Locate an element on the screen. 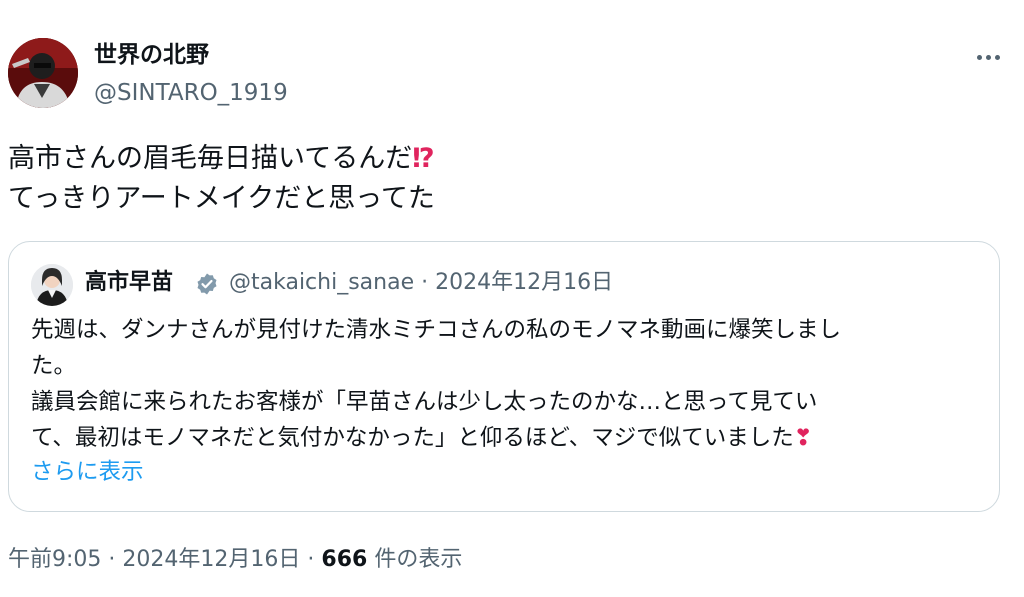 Image resolution: width=1024 pixels, height=597 pixels. quote-author-avatar is located at coordinates (52, 285).